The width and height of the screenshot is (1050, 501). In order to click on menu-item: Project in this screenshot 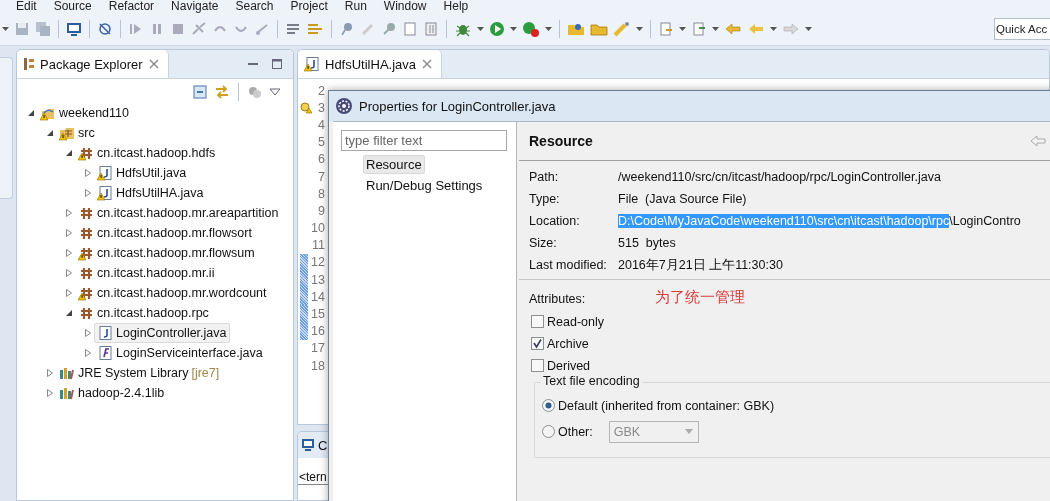, I will do `click(309, 6)`.